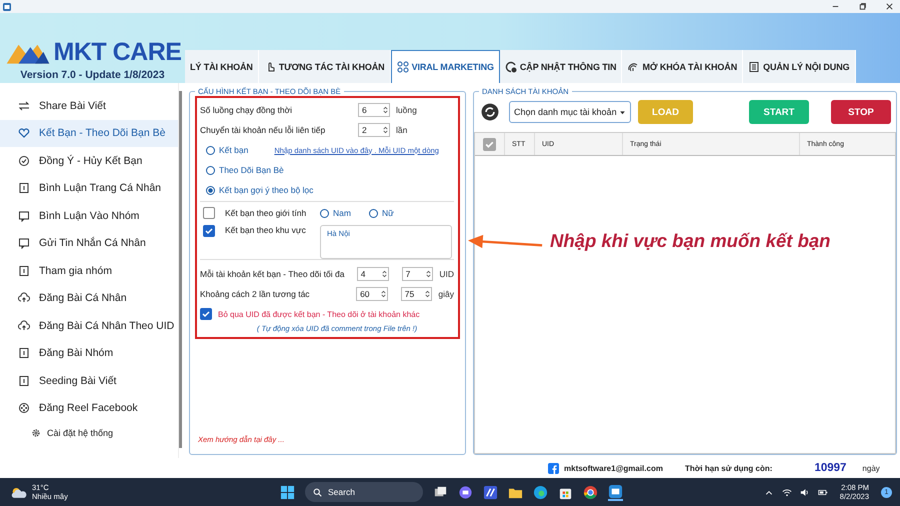  What do you see at coordinates (633, 66) in the screenshot?
I see `fingerprint-icon` at bounding box center [633, 66].